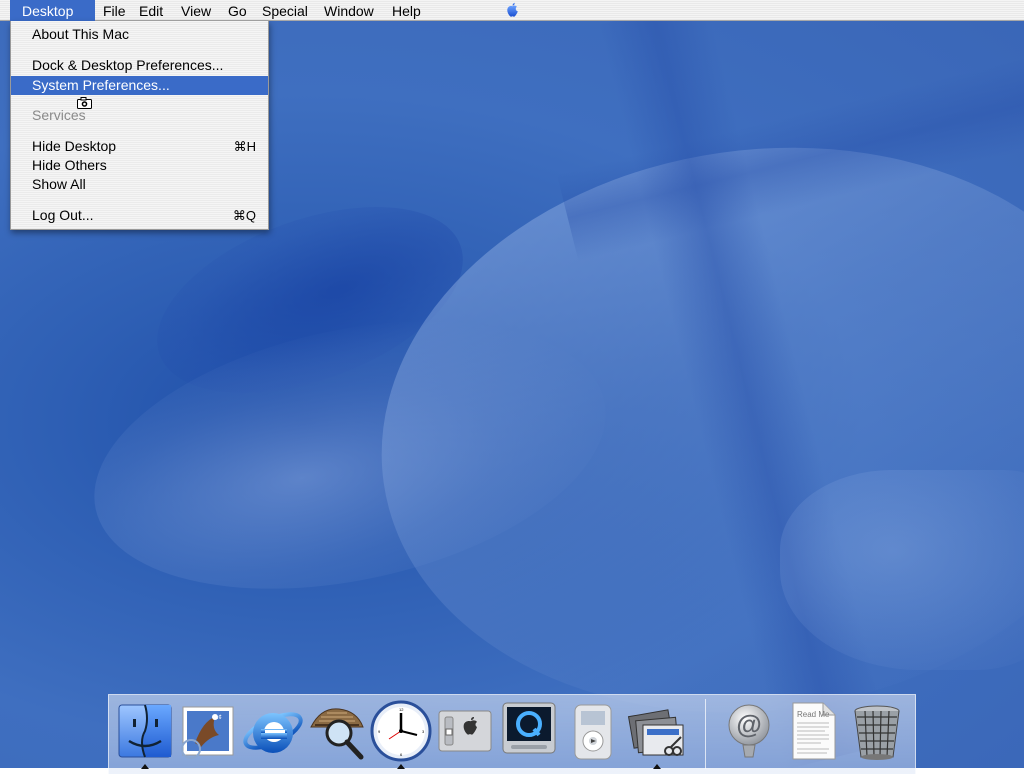  Describe the element at coordinates (139, 215) in the screenshot. I see `menu-item-log-out: Log Out... ⌘Q` at that location.